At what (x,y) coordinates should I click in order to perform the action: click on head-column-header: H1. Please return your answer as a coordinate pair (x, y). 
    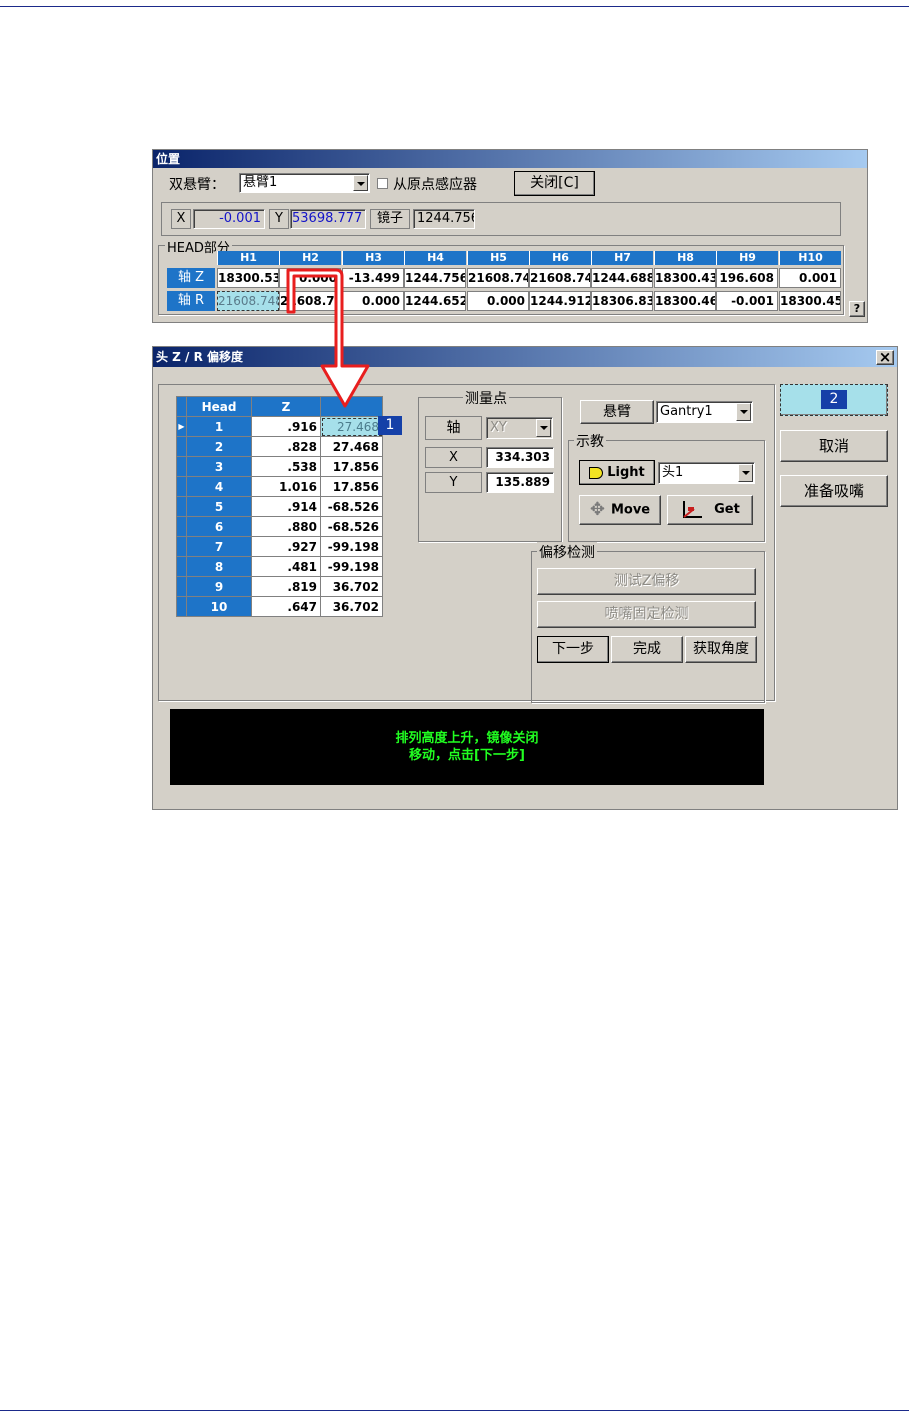
    Looking at the image, I should click on (248, 258).